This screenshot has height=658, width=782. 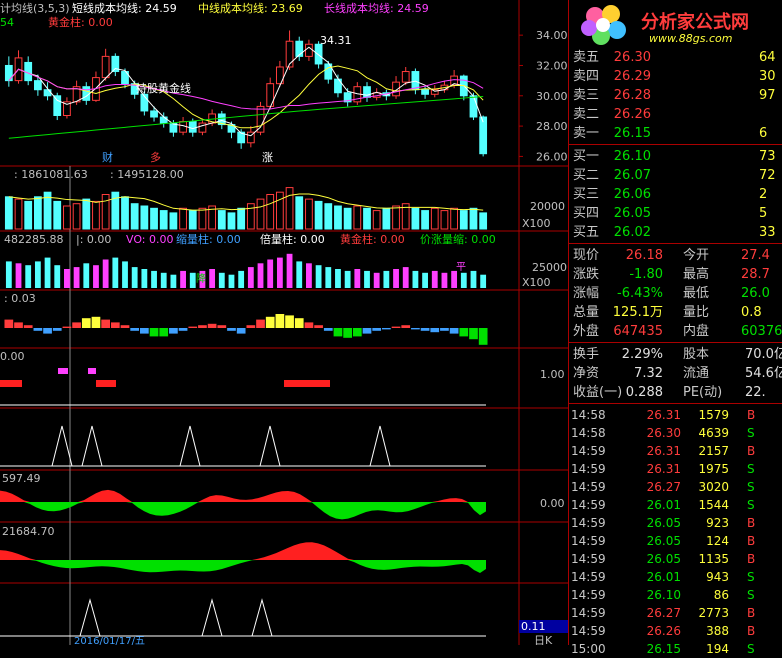 I want to click on order-label: 卖一, so click(x=586, y=133).